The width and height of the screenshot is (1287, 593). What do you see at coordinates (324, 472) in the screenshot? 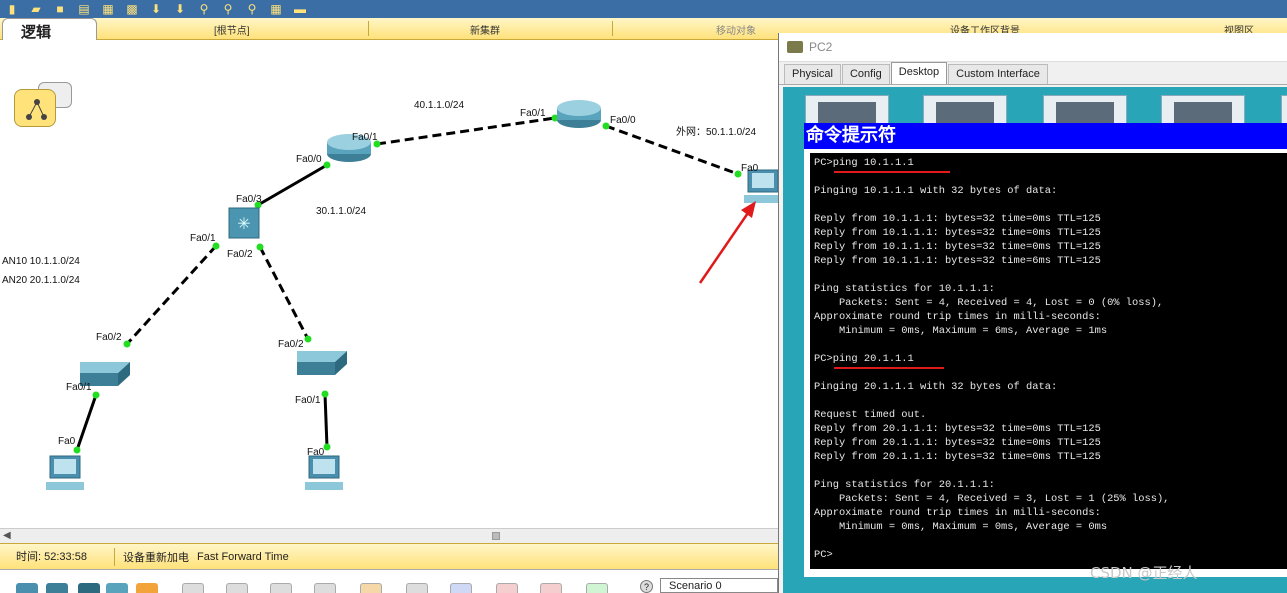
I see `pc-2-icon` at bounding box center [324, 472].